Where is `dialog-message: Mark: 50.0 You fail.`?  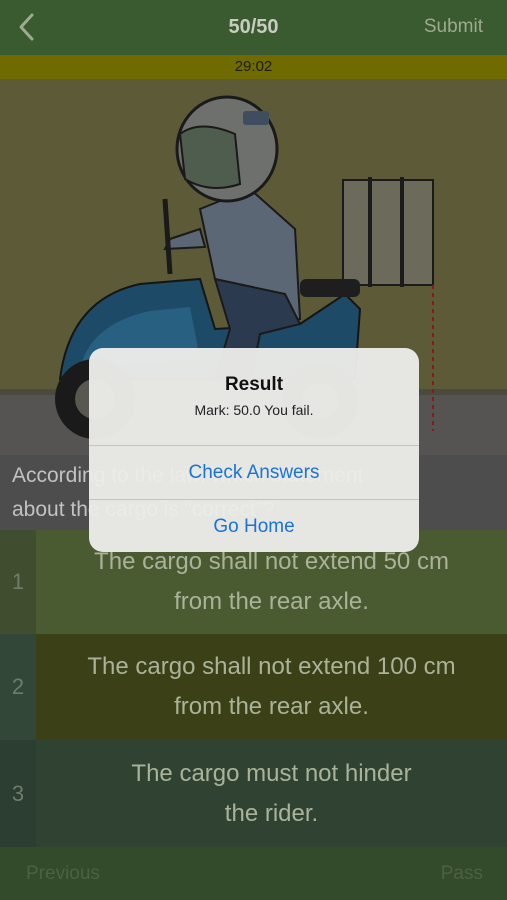 dialog-message: Mark: 50.0 You fail. is located at coordinates (254, 410).